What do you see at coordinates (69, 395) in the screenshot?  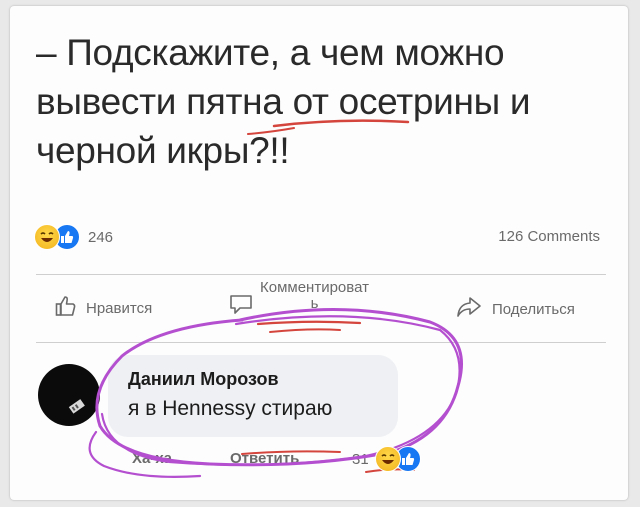 I see `avatar` at bounding box center [69, 395].